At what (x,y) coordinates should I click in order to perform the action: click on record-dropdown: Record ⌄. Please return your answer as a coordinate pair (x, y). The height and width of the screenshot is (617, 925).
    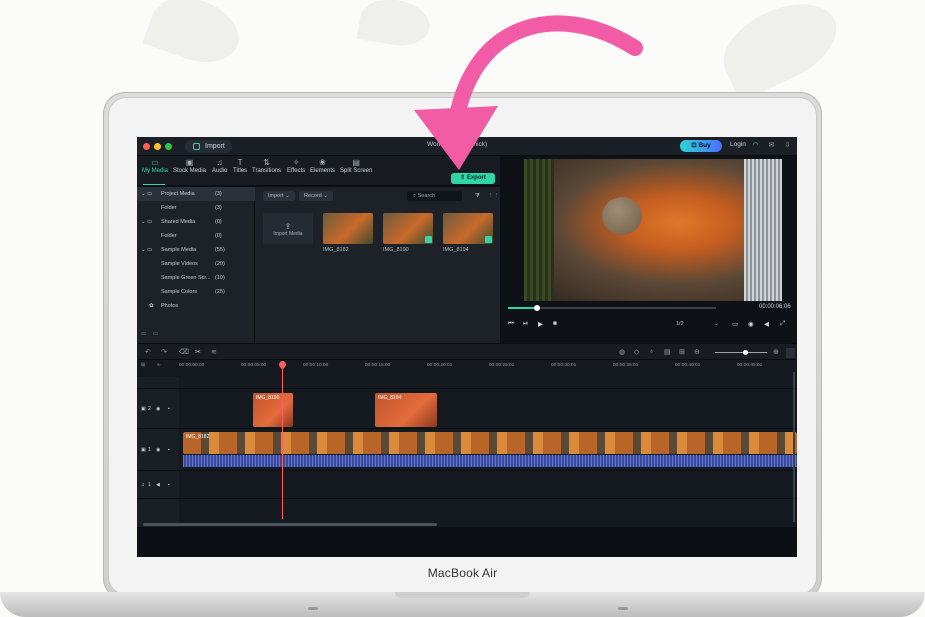
    Looking at the image, I should click on (316, 196).